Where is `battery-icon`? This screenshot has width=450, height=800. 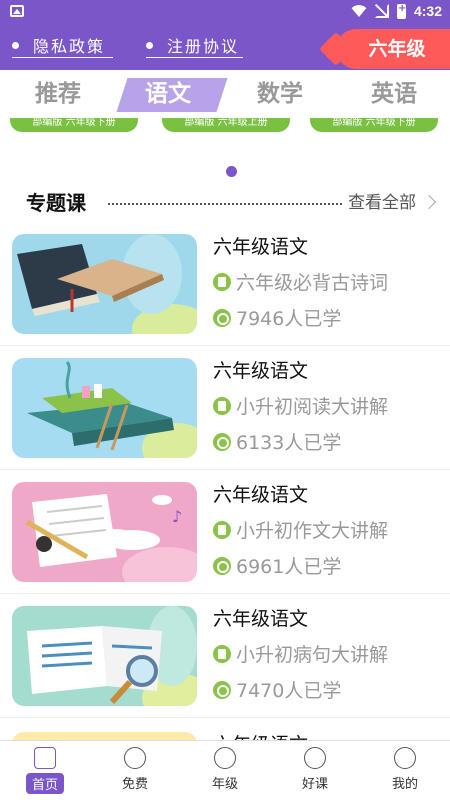
battery-icon is located at coordinates (401, 11).